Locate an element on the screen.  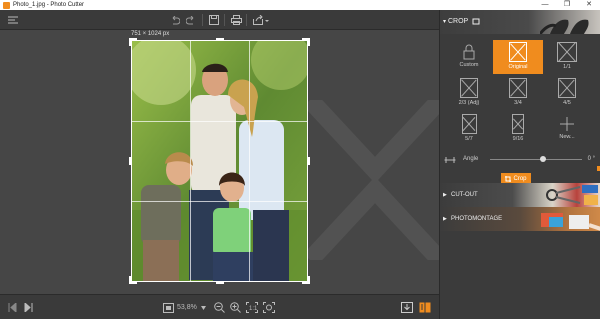
collapse-arrow-icon: ▾ is located at coordinates (445, 22).